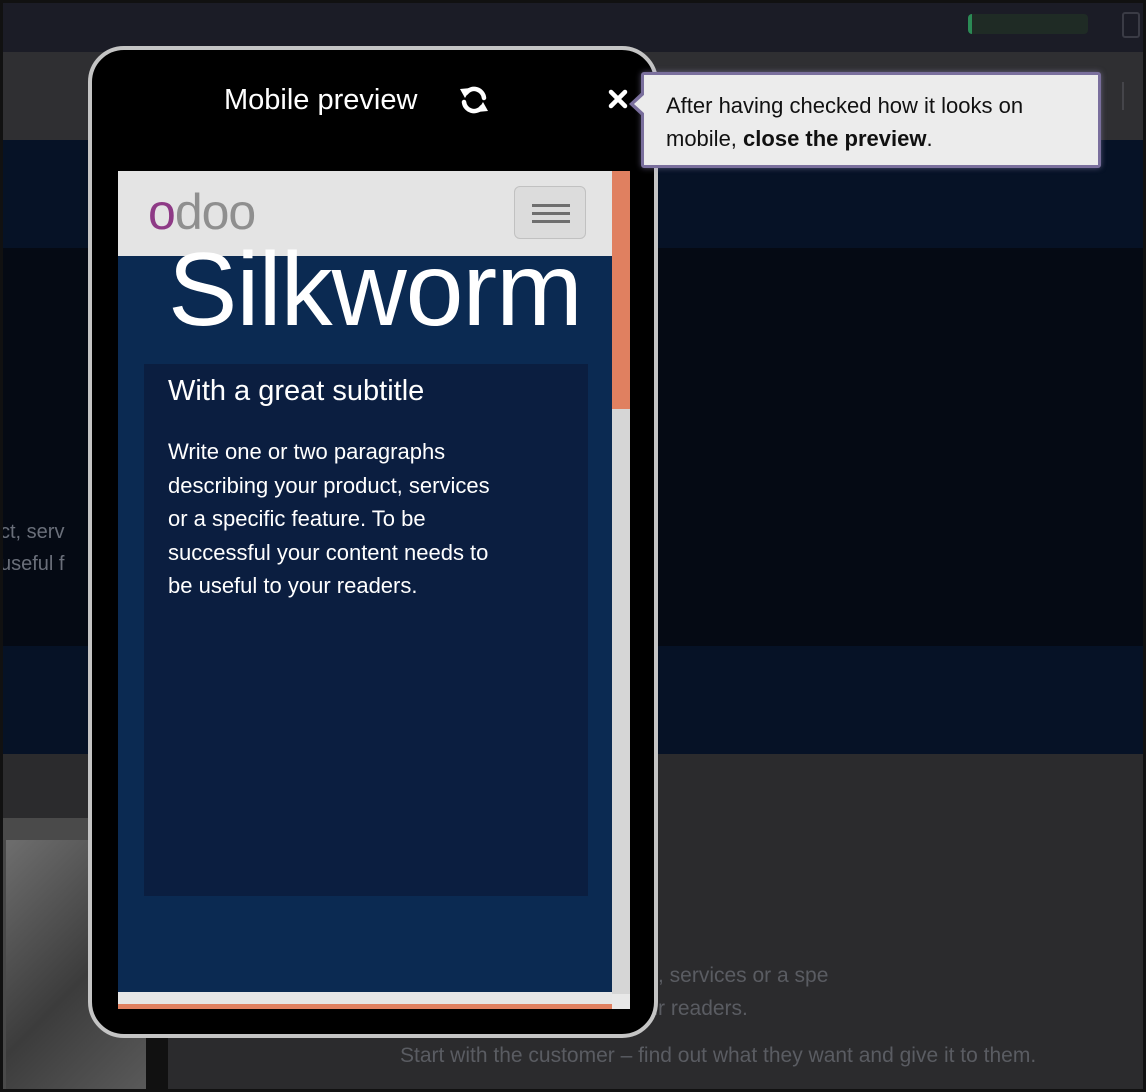  I want to click on tooltip-arrow-fill, so click(639, 104).